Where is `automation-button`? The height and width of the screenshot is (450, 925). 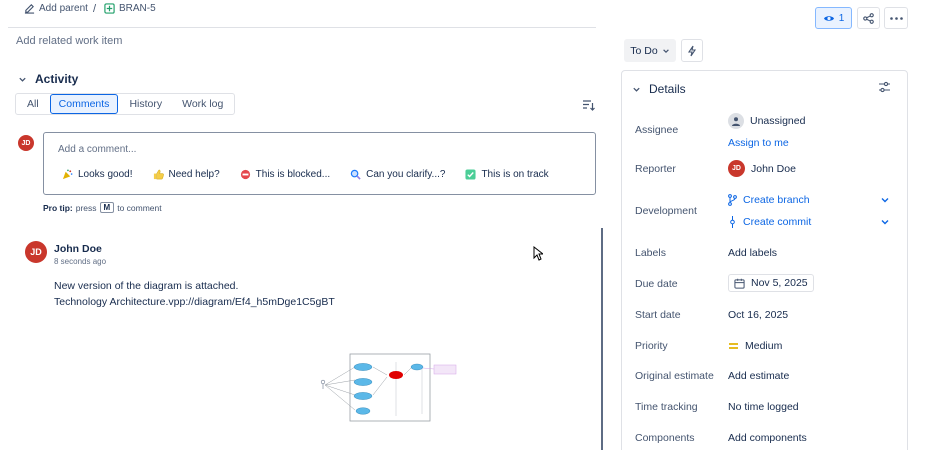
automation-button is located at coordinates (692, 50).